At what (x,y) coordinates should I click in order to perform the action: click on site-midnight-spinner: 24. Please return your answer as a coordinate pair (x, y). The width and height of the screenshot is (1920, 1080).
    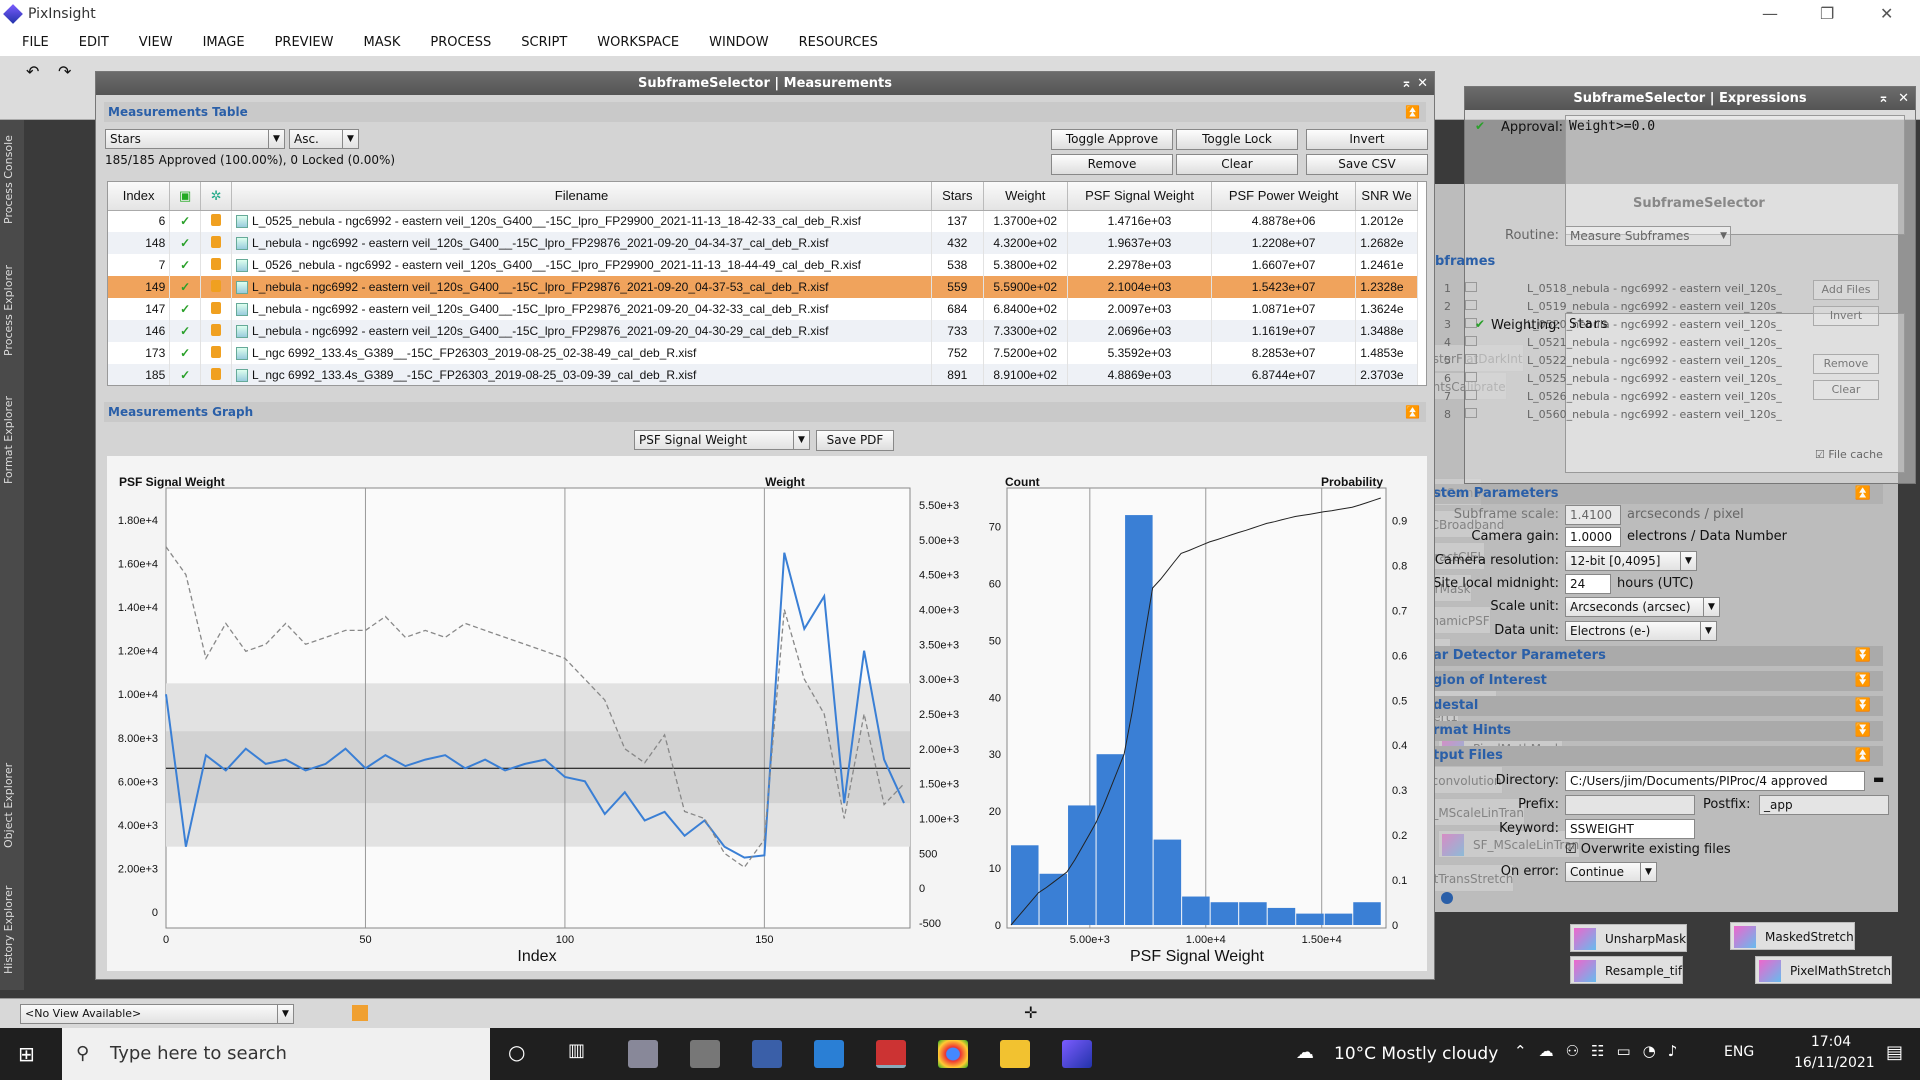
    Looking at the image, I should click on (1588, 584).